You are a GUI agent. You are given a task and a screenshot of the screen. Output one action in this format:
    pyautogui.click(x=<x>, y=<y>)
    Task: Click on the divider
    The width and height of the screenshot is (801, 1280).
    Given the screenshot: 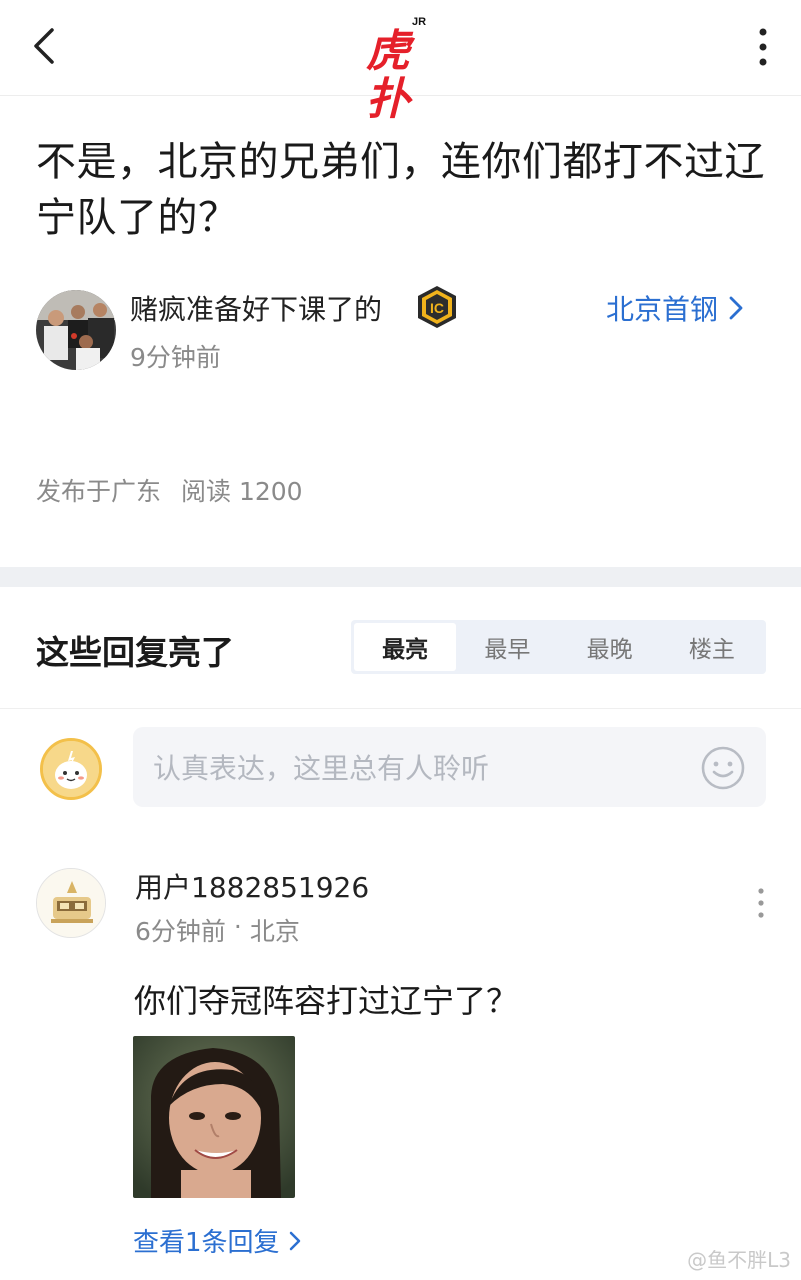 What is the action you would take?
    pyautogui.click(x=400, y=708)
    